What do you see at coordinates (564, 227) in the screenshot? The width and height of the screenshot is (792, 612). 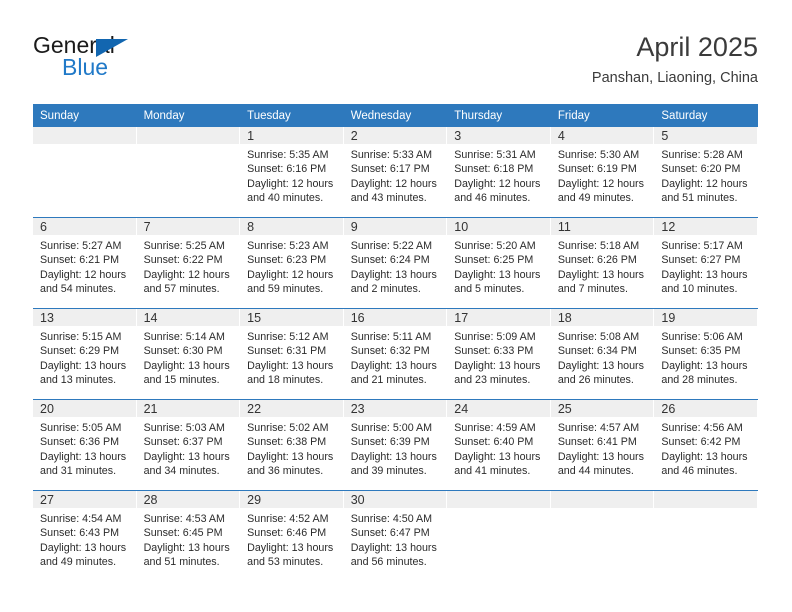 I see `date-number: 11` at bounding box center [564, 227].